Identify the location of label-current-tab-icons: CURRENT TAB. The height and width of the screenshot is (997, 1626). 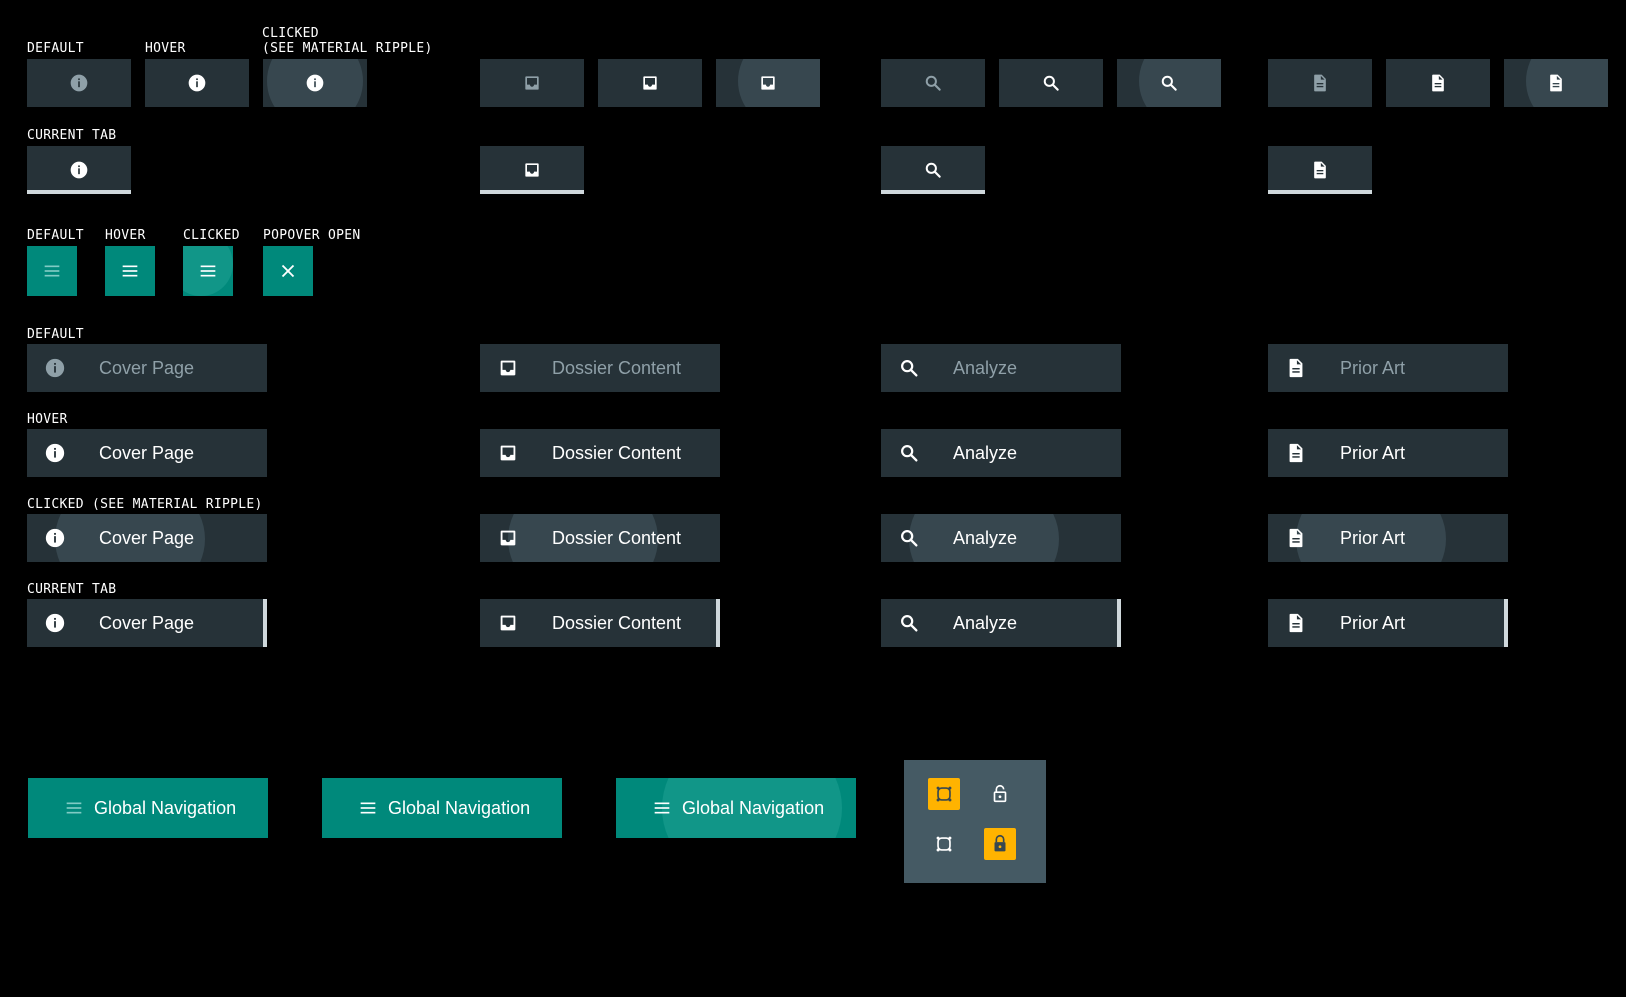
(72, 135).